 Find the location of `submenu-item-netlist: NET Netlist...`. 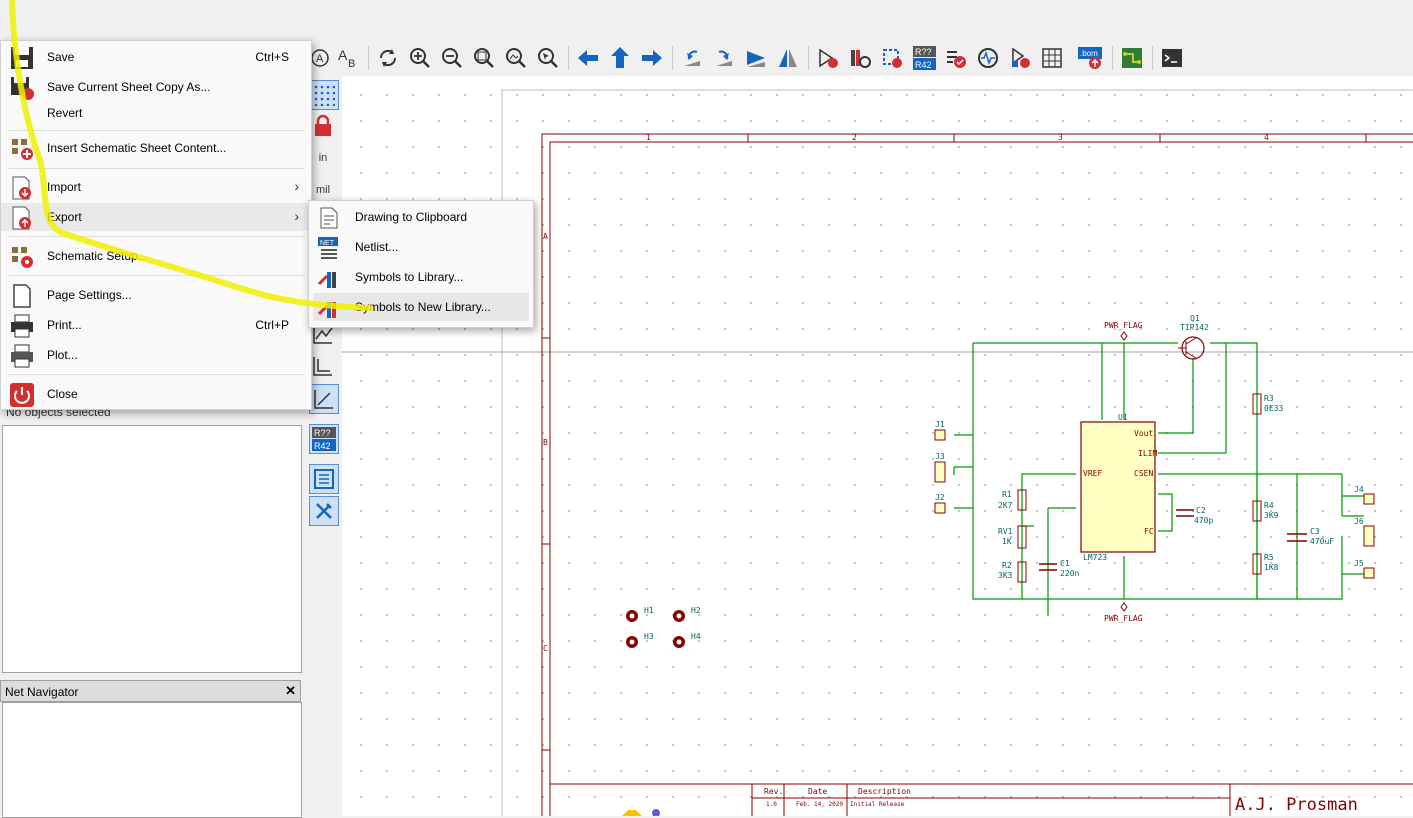

submenu-item-netlist: NET Netlist... is located at coordinates (421, 247).